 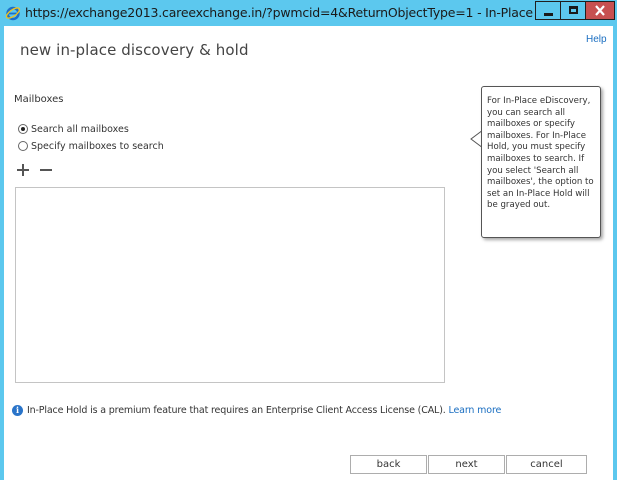 What do you see at coordinates (23, 170) in the screenshot?
I see `plus-icon` at bounding box center [23, 170].